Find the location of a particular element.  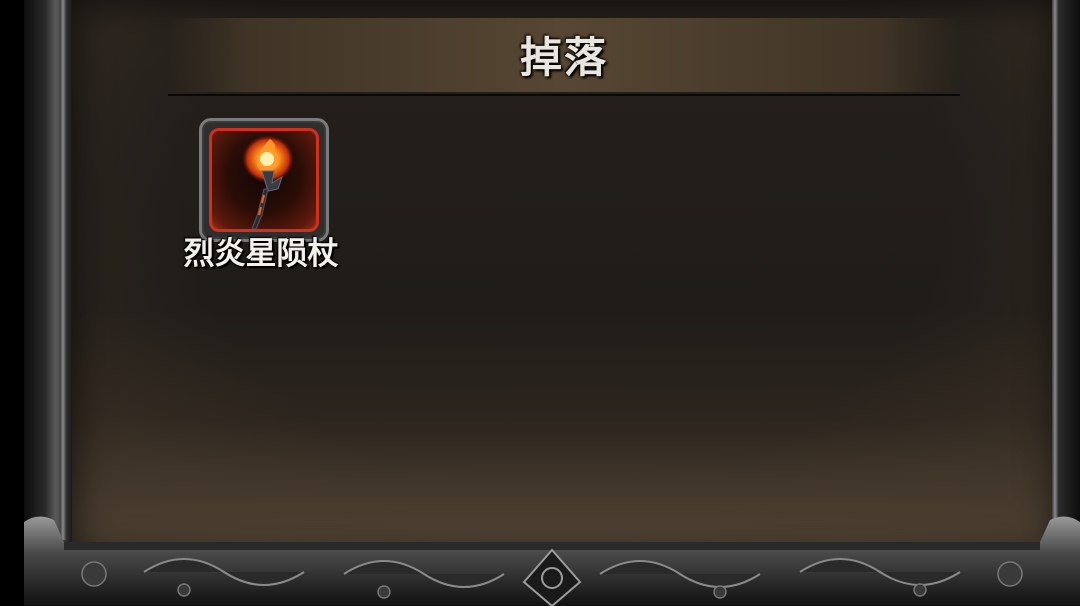

title-divider is located at coordinates (564, 95).